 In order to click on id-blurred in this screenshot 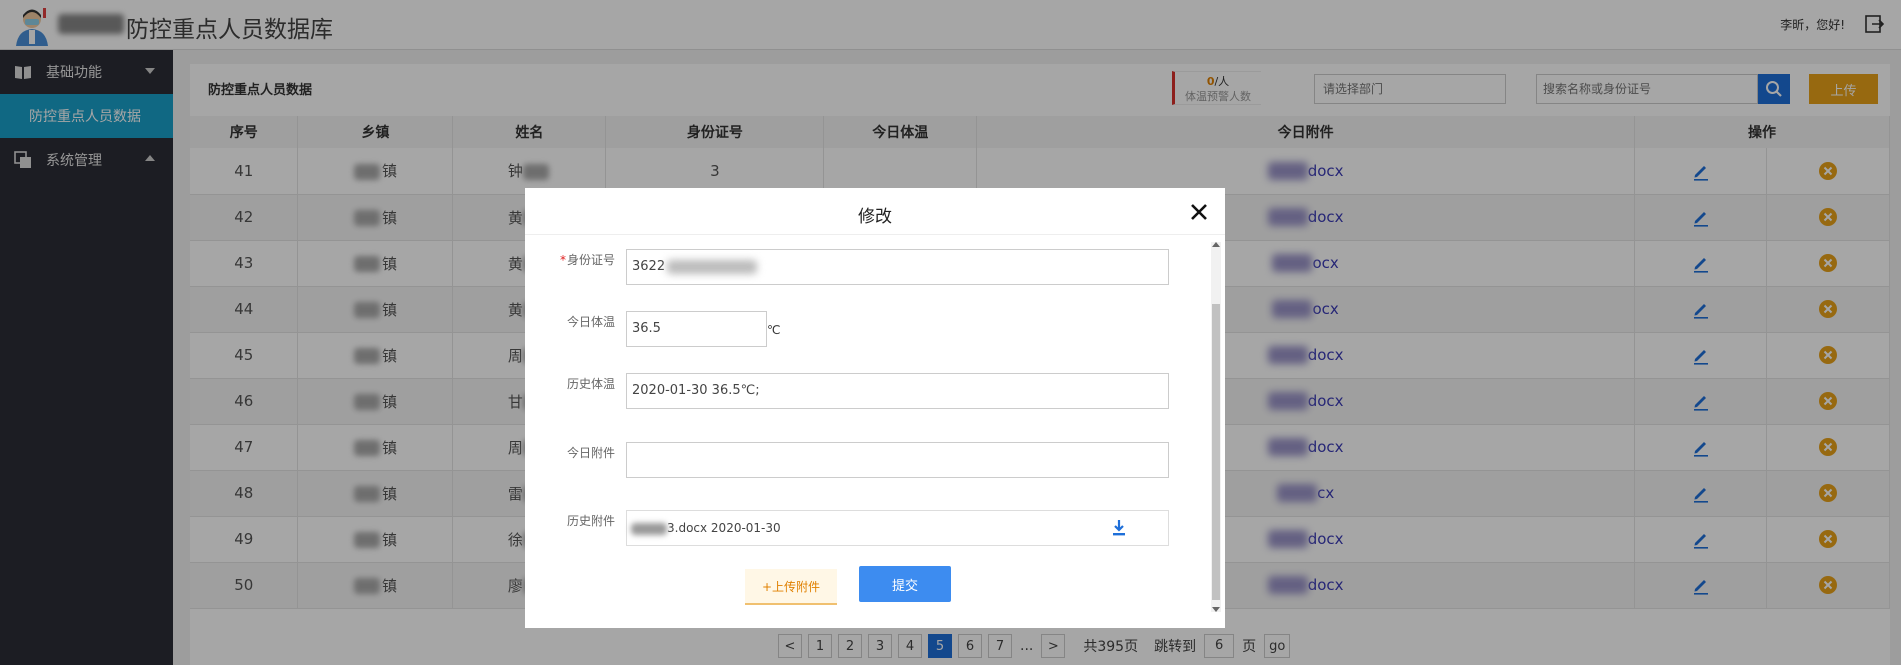, I will do `click(712, 266)`.